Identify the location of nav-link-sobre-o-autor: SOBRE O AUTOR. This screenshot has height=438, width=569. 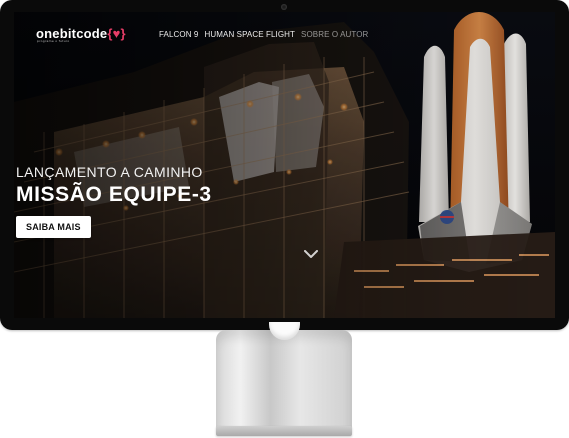
(334, 34).